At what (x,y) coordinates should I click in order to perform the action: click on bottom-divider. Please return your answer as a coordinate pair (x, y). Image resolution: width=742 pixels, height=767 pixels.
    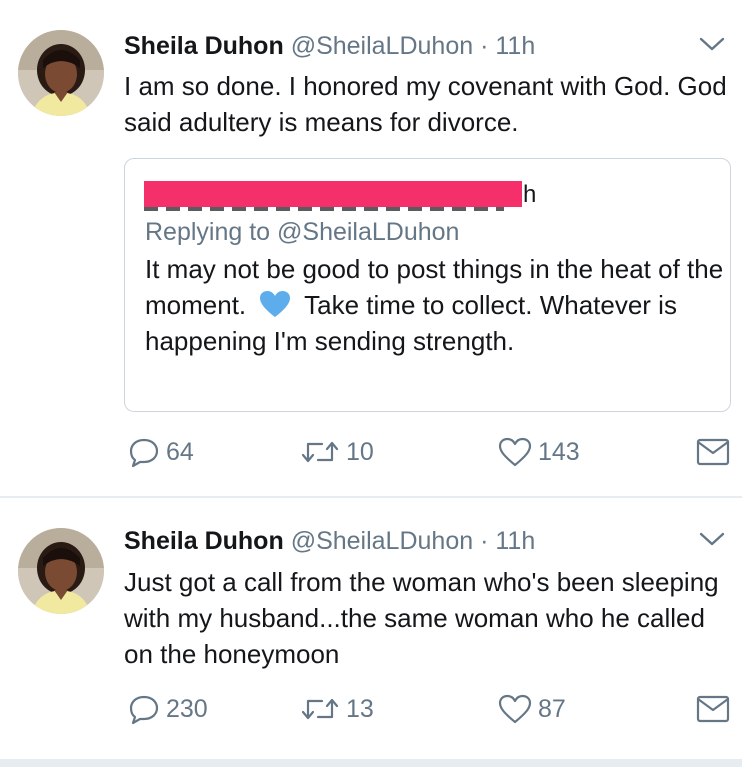
    Looking at the image, I should click on (371, 763).